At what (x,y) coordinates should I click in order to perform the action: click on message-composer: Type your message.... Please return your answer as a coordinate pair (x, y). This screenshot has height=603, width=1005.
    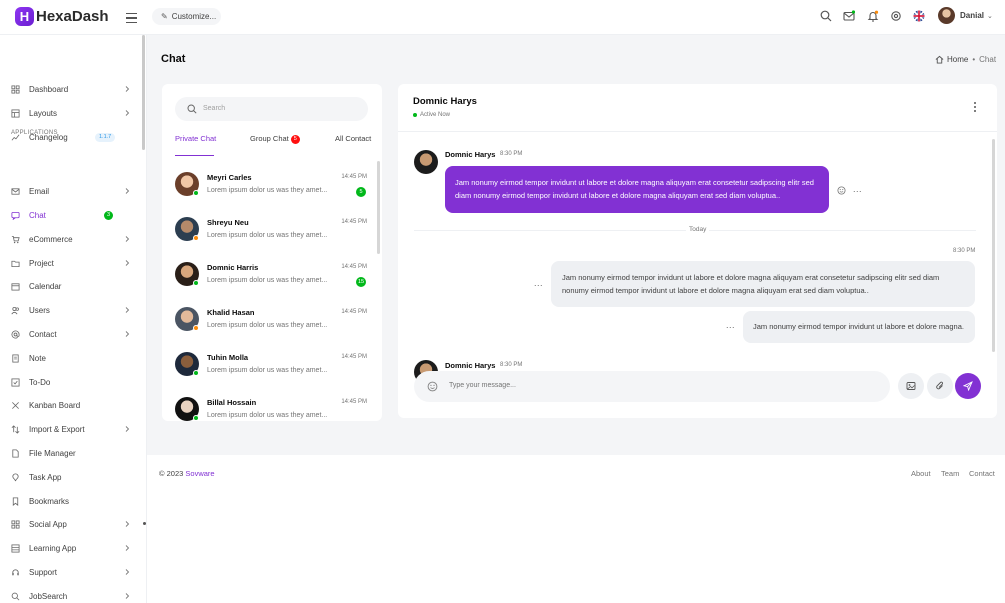
    Looking at the image, I should click on (652, 386).